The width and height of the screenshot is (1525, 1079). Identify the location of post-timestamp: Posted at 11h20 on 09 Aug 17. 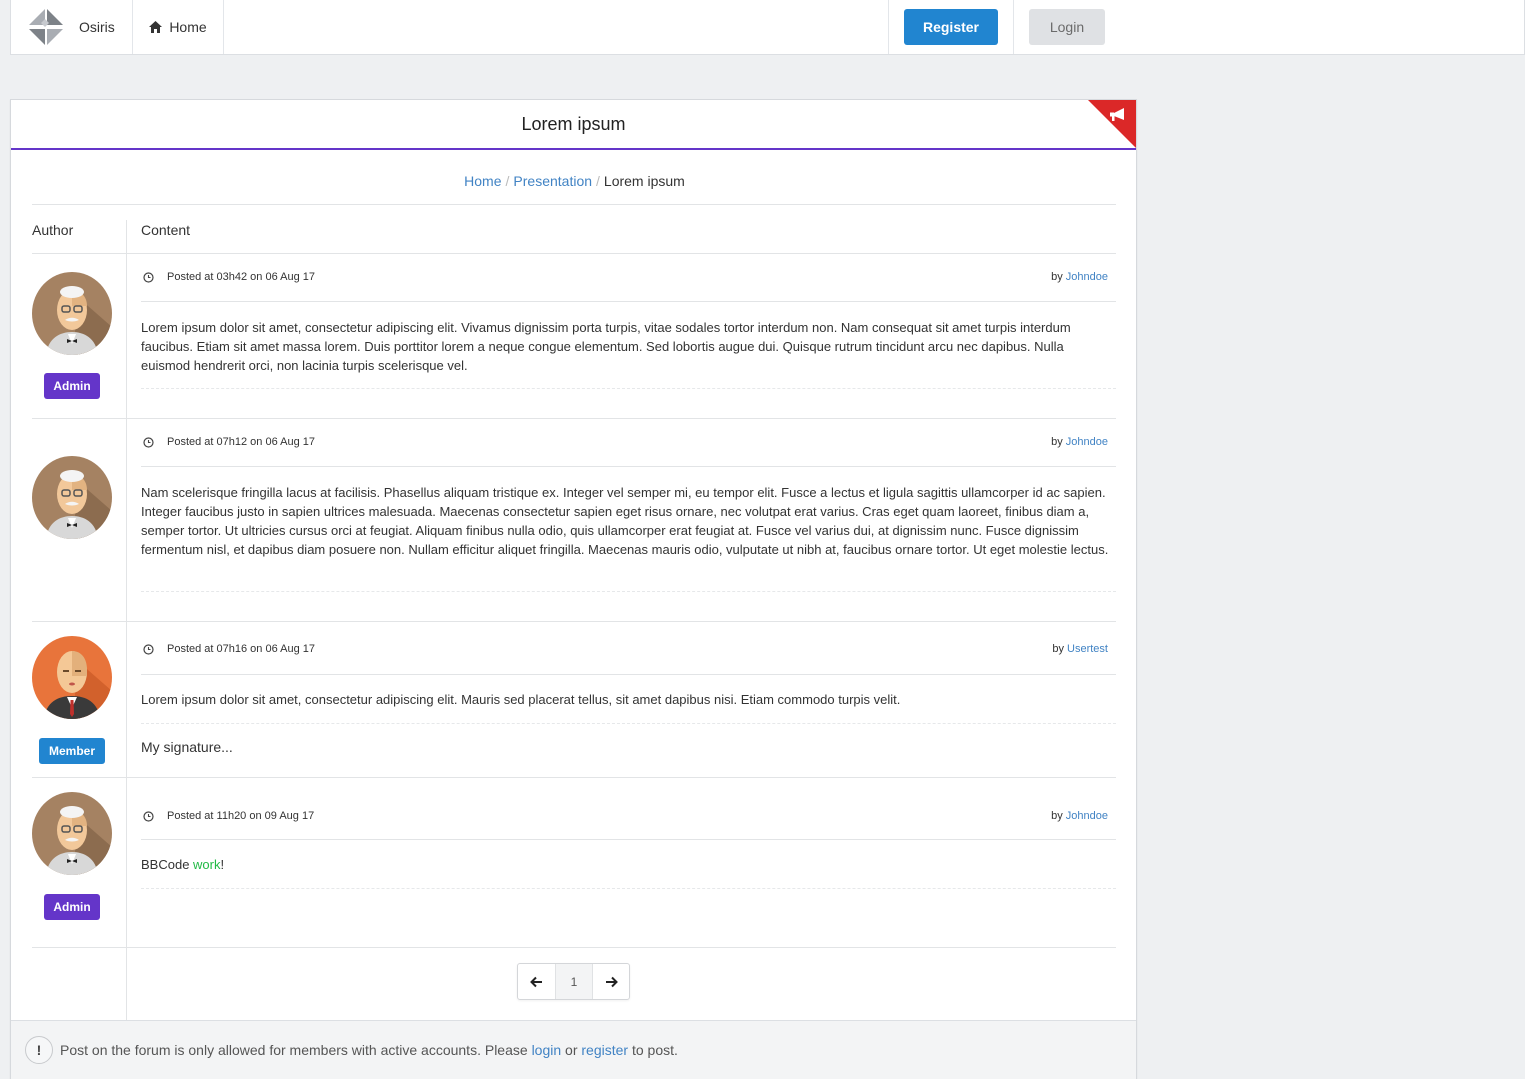
(241, 816).